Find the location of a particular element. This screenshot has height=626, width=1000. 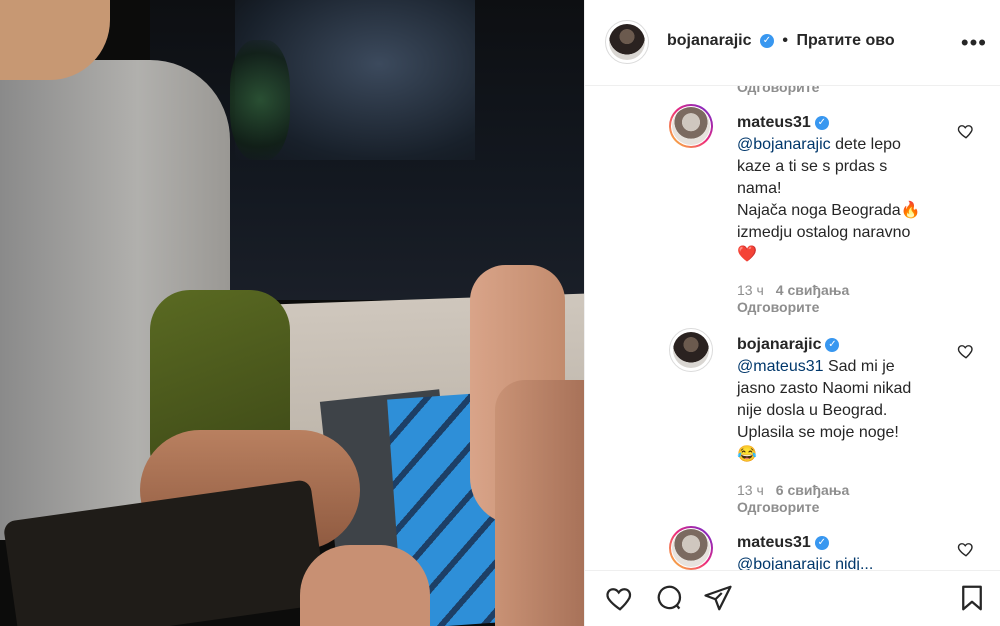

comment-text: kaze a ti se s prdas s is located at coordinates (812, 166).